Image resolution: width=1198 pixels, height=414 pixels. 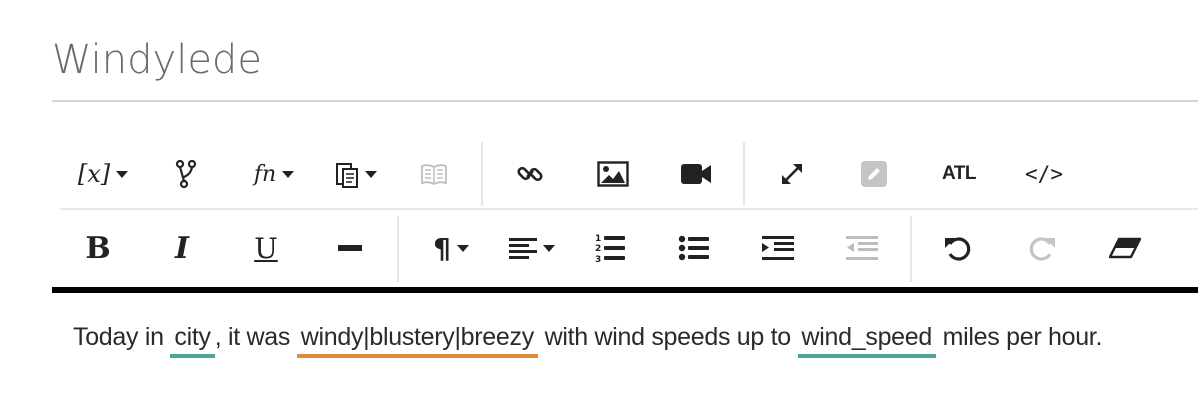 I want to click on indent-button, so click(x=778, y=248).